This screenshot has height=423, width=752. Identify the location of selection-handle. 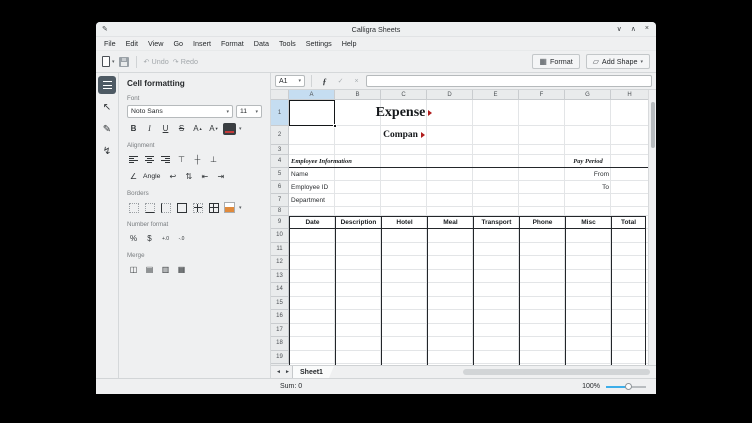
(334, 125).